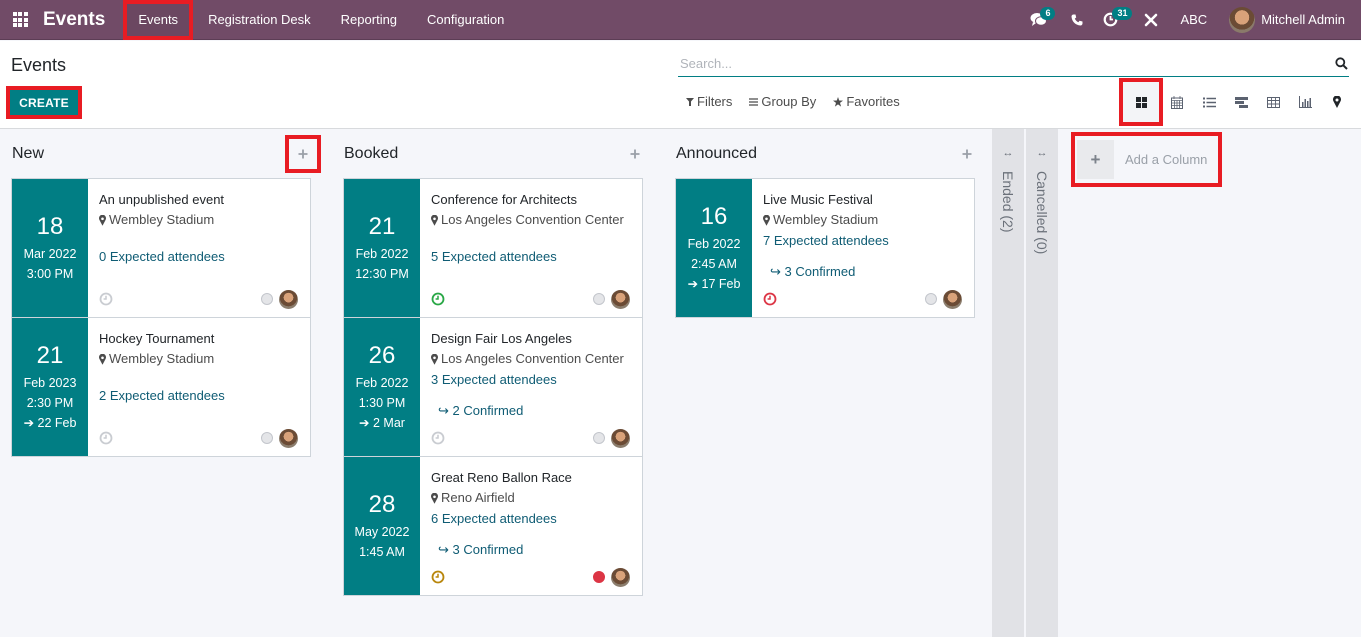 The width and height of the screenshot is (1361, 637). I want to click on phone-button, so click(1077, 20).